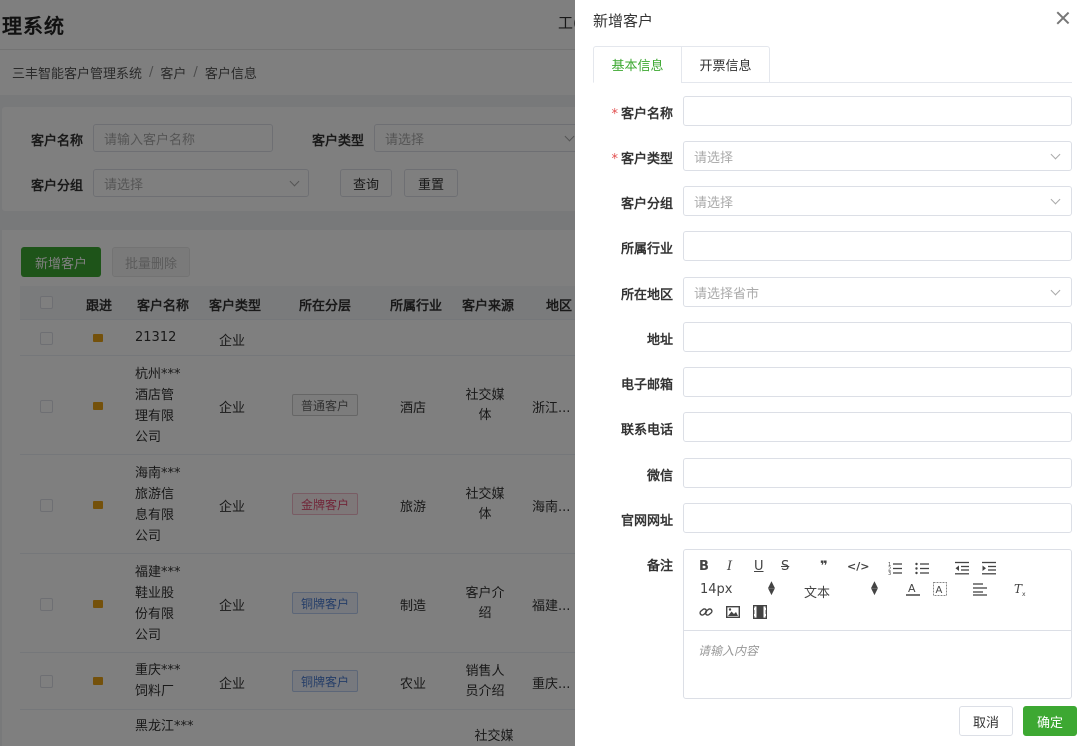 The width and height of the screenshot is (1080, 746). What do you see at coordinates (646, 114) in the screenshot?
I see `customer-name-label-text: 客户名称` at bounding box center [646, 114].